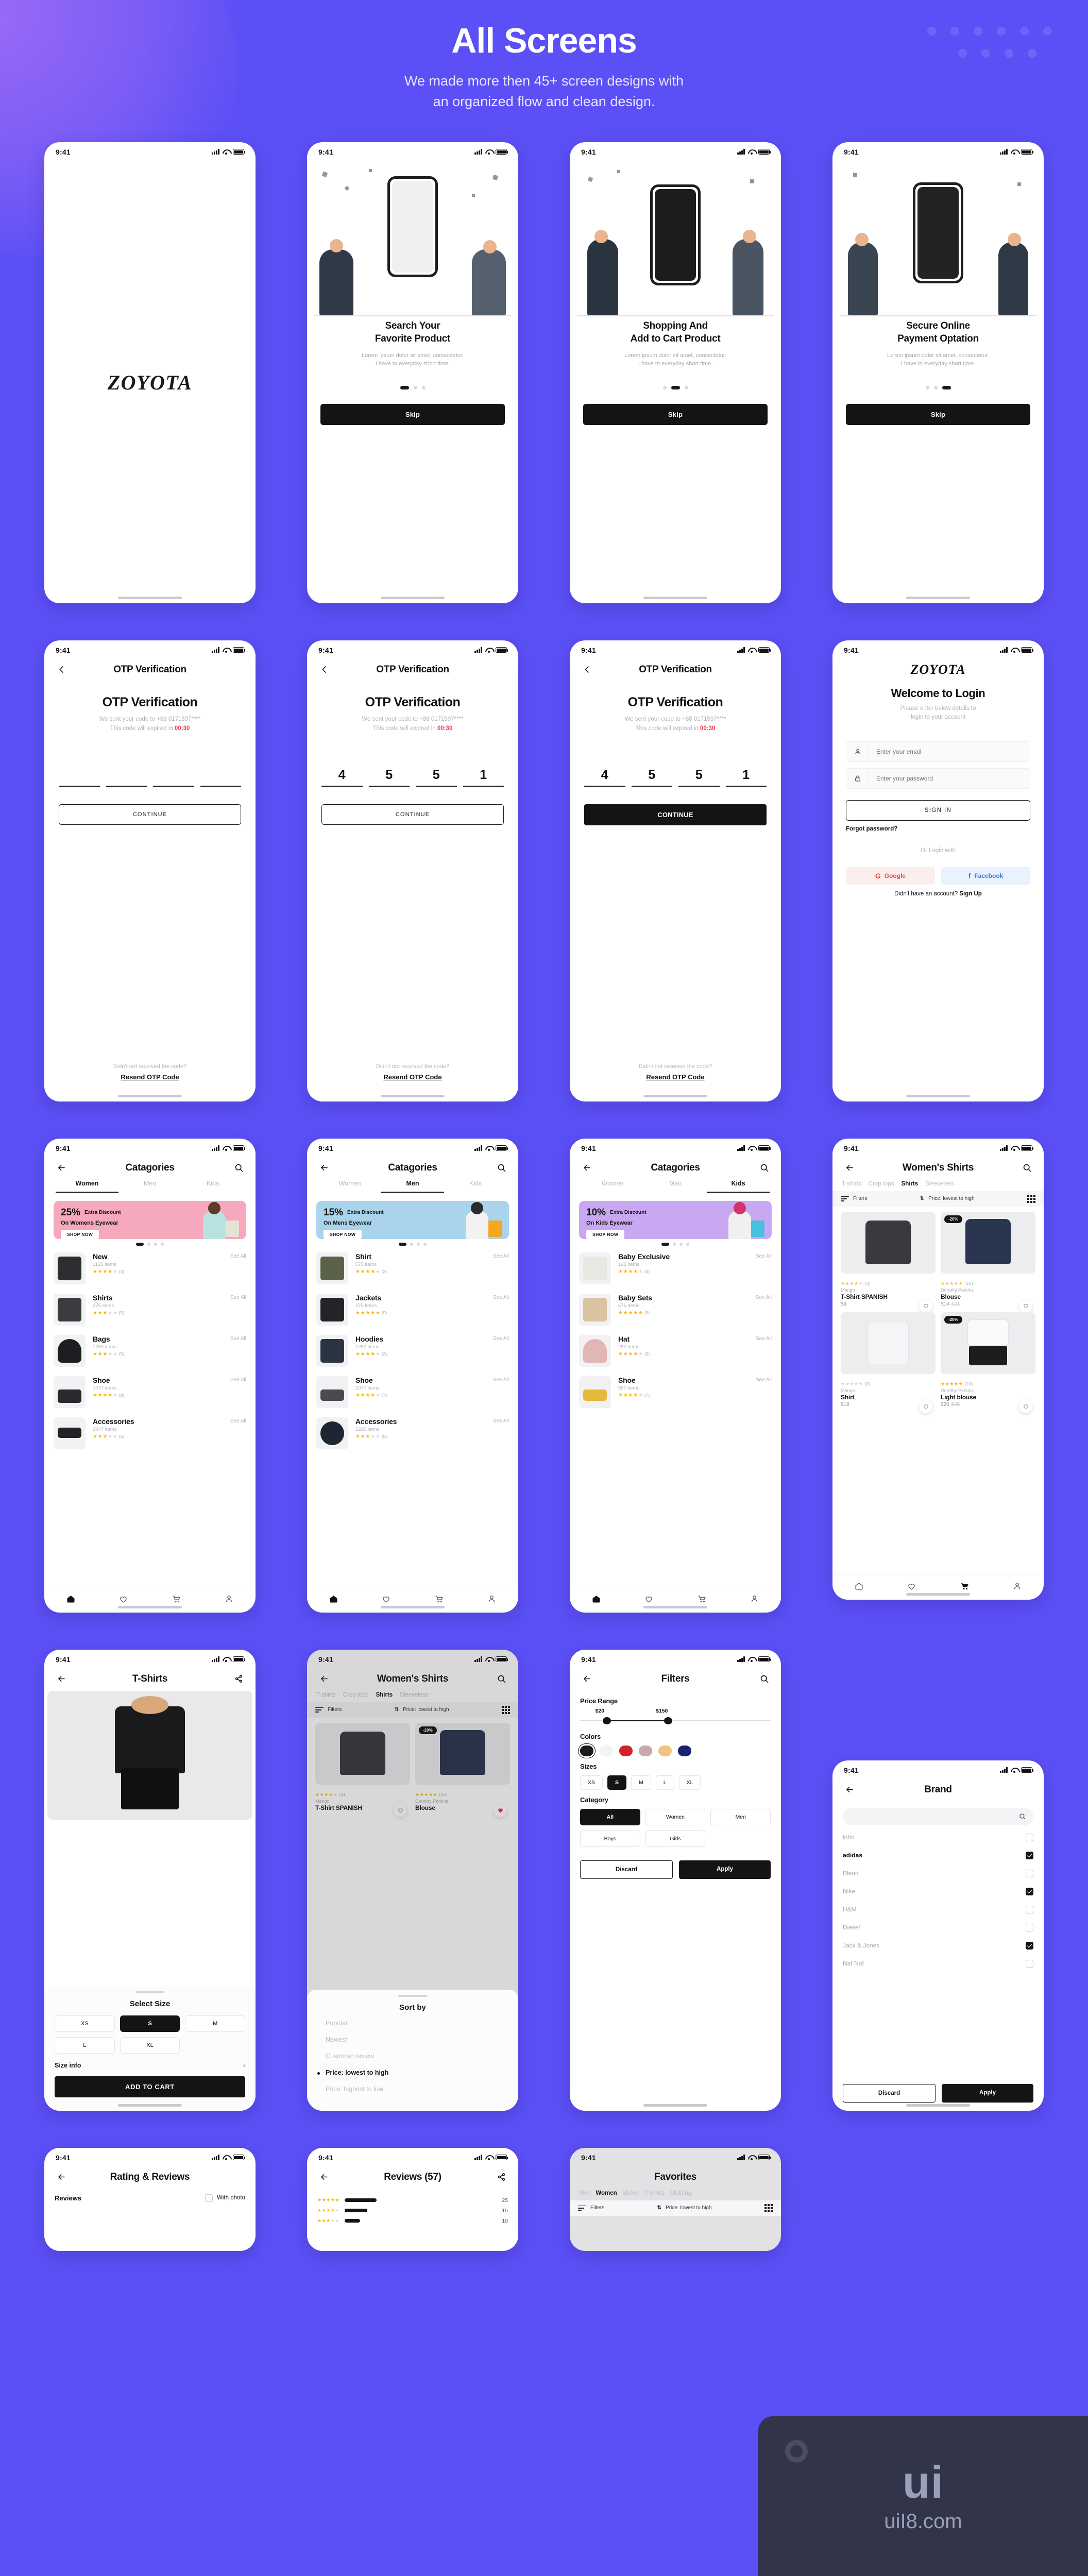 The image size is (1088, 2576). What do you see at coordinates (150, 1433) in the screenshot?
I see `list-item: Accessories 2047 items ★★★★★ (5) See All` at bounding box center [150, 1433].